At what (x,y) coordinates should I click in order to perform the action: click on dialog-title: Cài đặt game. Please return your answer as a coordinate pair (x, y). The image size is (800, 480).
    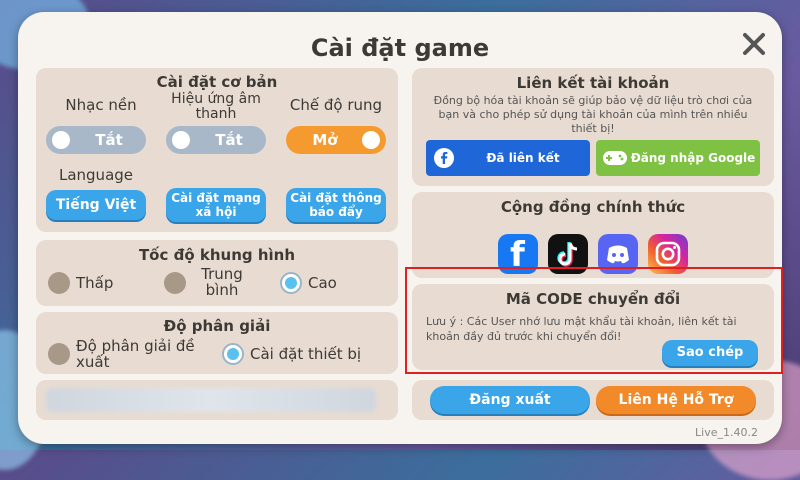
    Looking at the image, I should click on (400, 48).